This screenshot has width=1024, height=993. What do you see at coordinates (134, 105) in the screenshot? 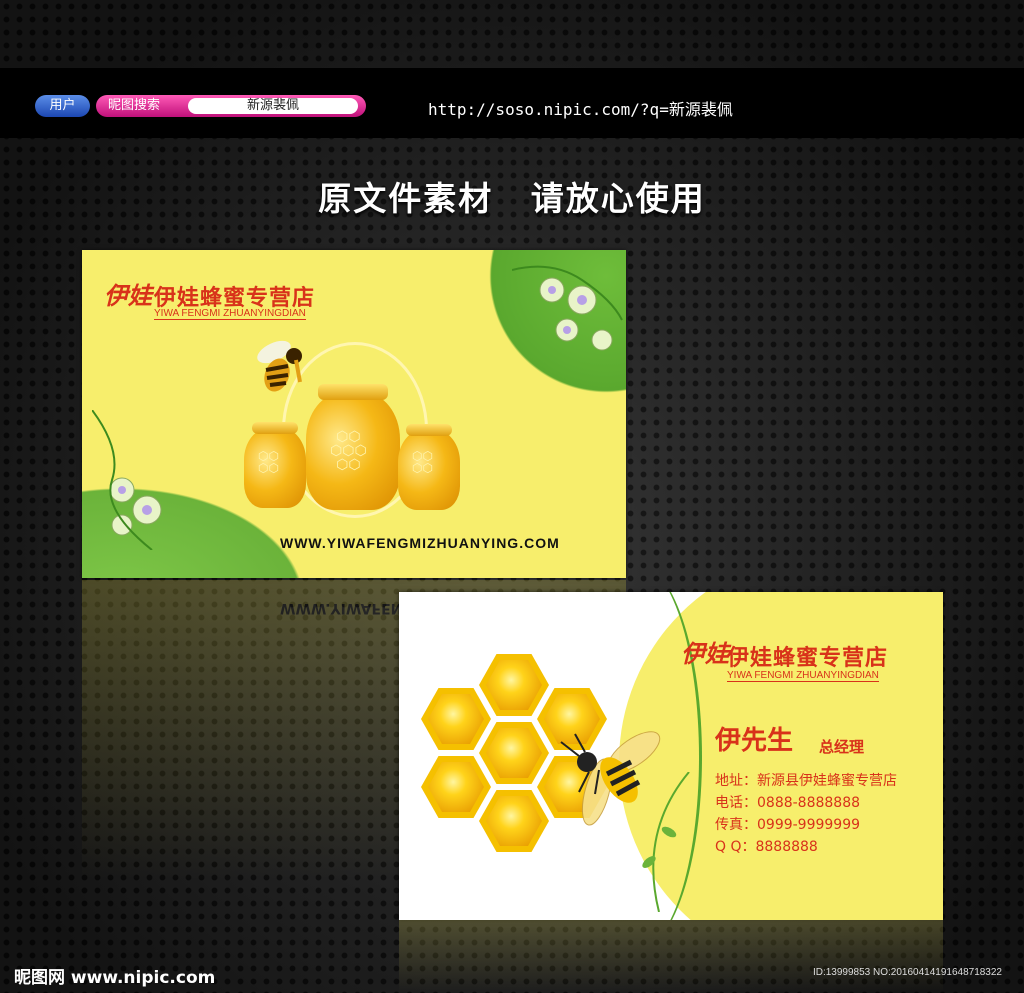
I see `search-label: 昵图搜索` at bounding box center [134, 105].